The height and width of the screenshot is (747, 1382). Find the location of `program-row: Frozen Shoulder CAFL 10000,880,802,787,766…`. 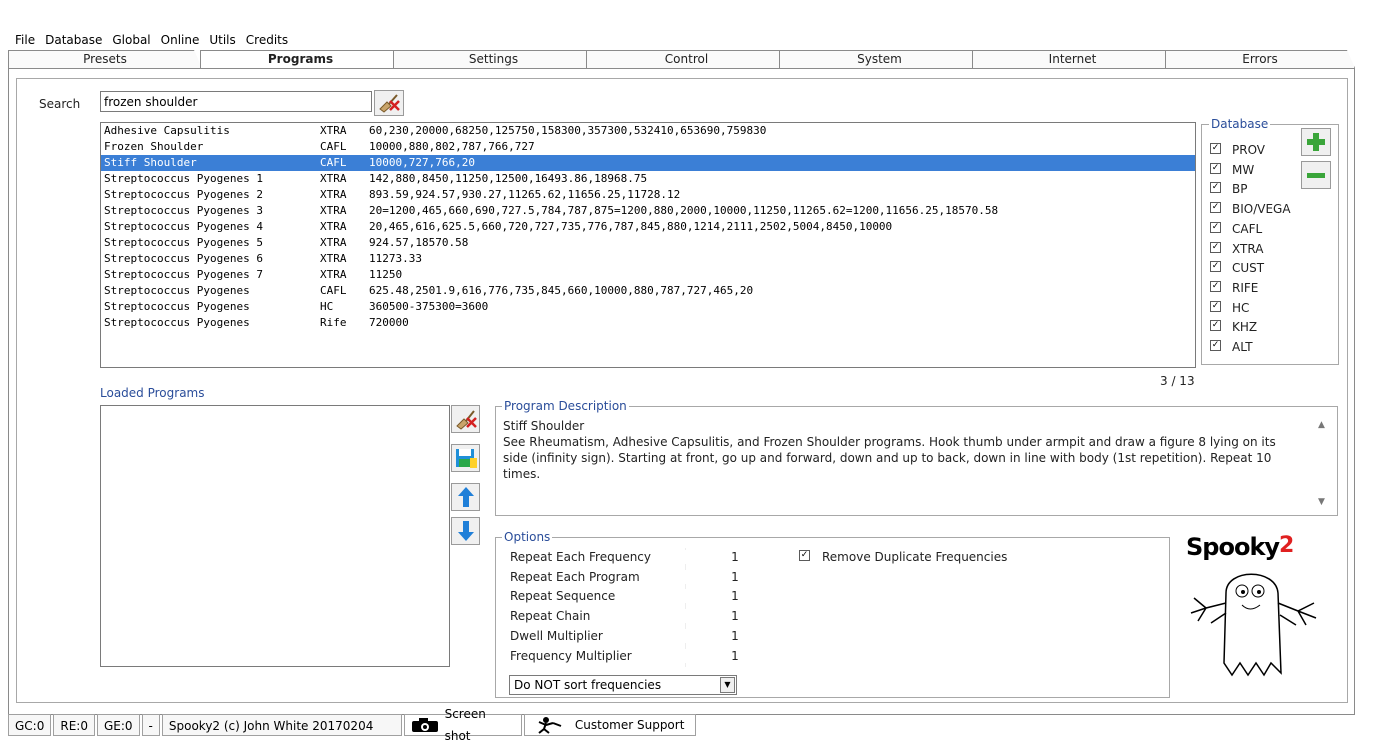

program-row: Frozen Shoulder CAFL 10000,880,802,787,766… is located at coordinates (648, 147).